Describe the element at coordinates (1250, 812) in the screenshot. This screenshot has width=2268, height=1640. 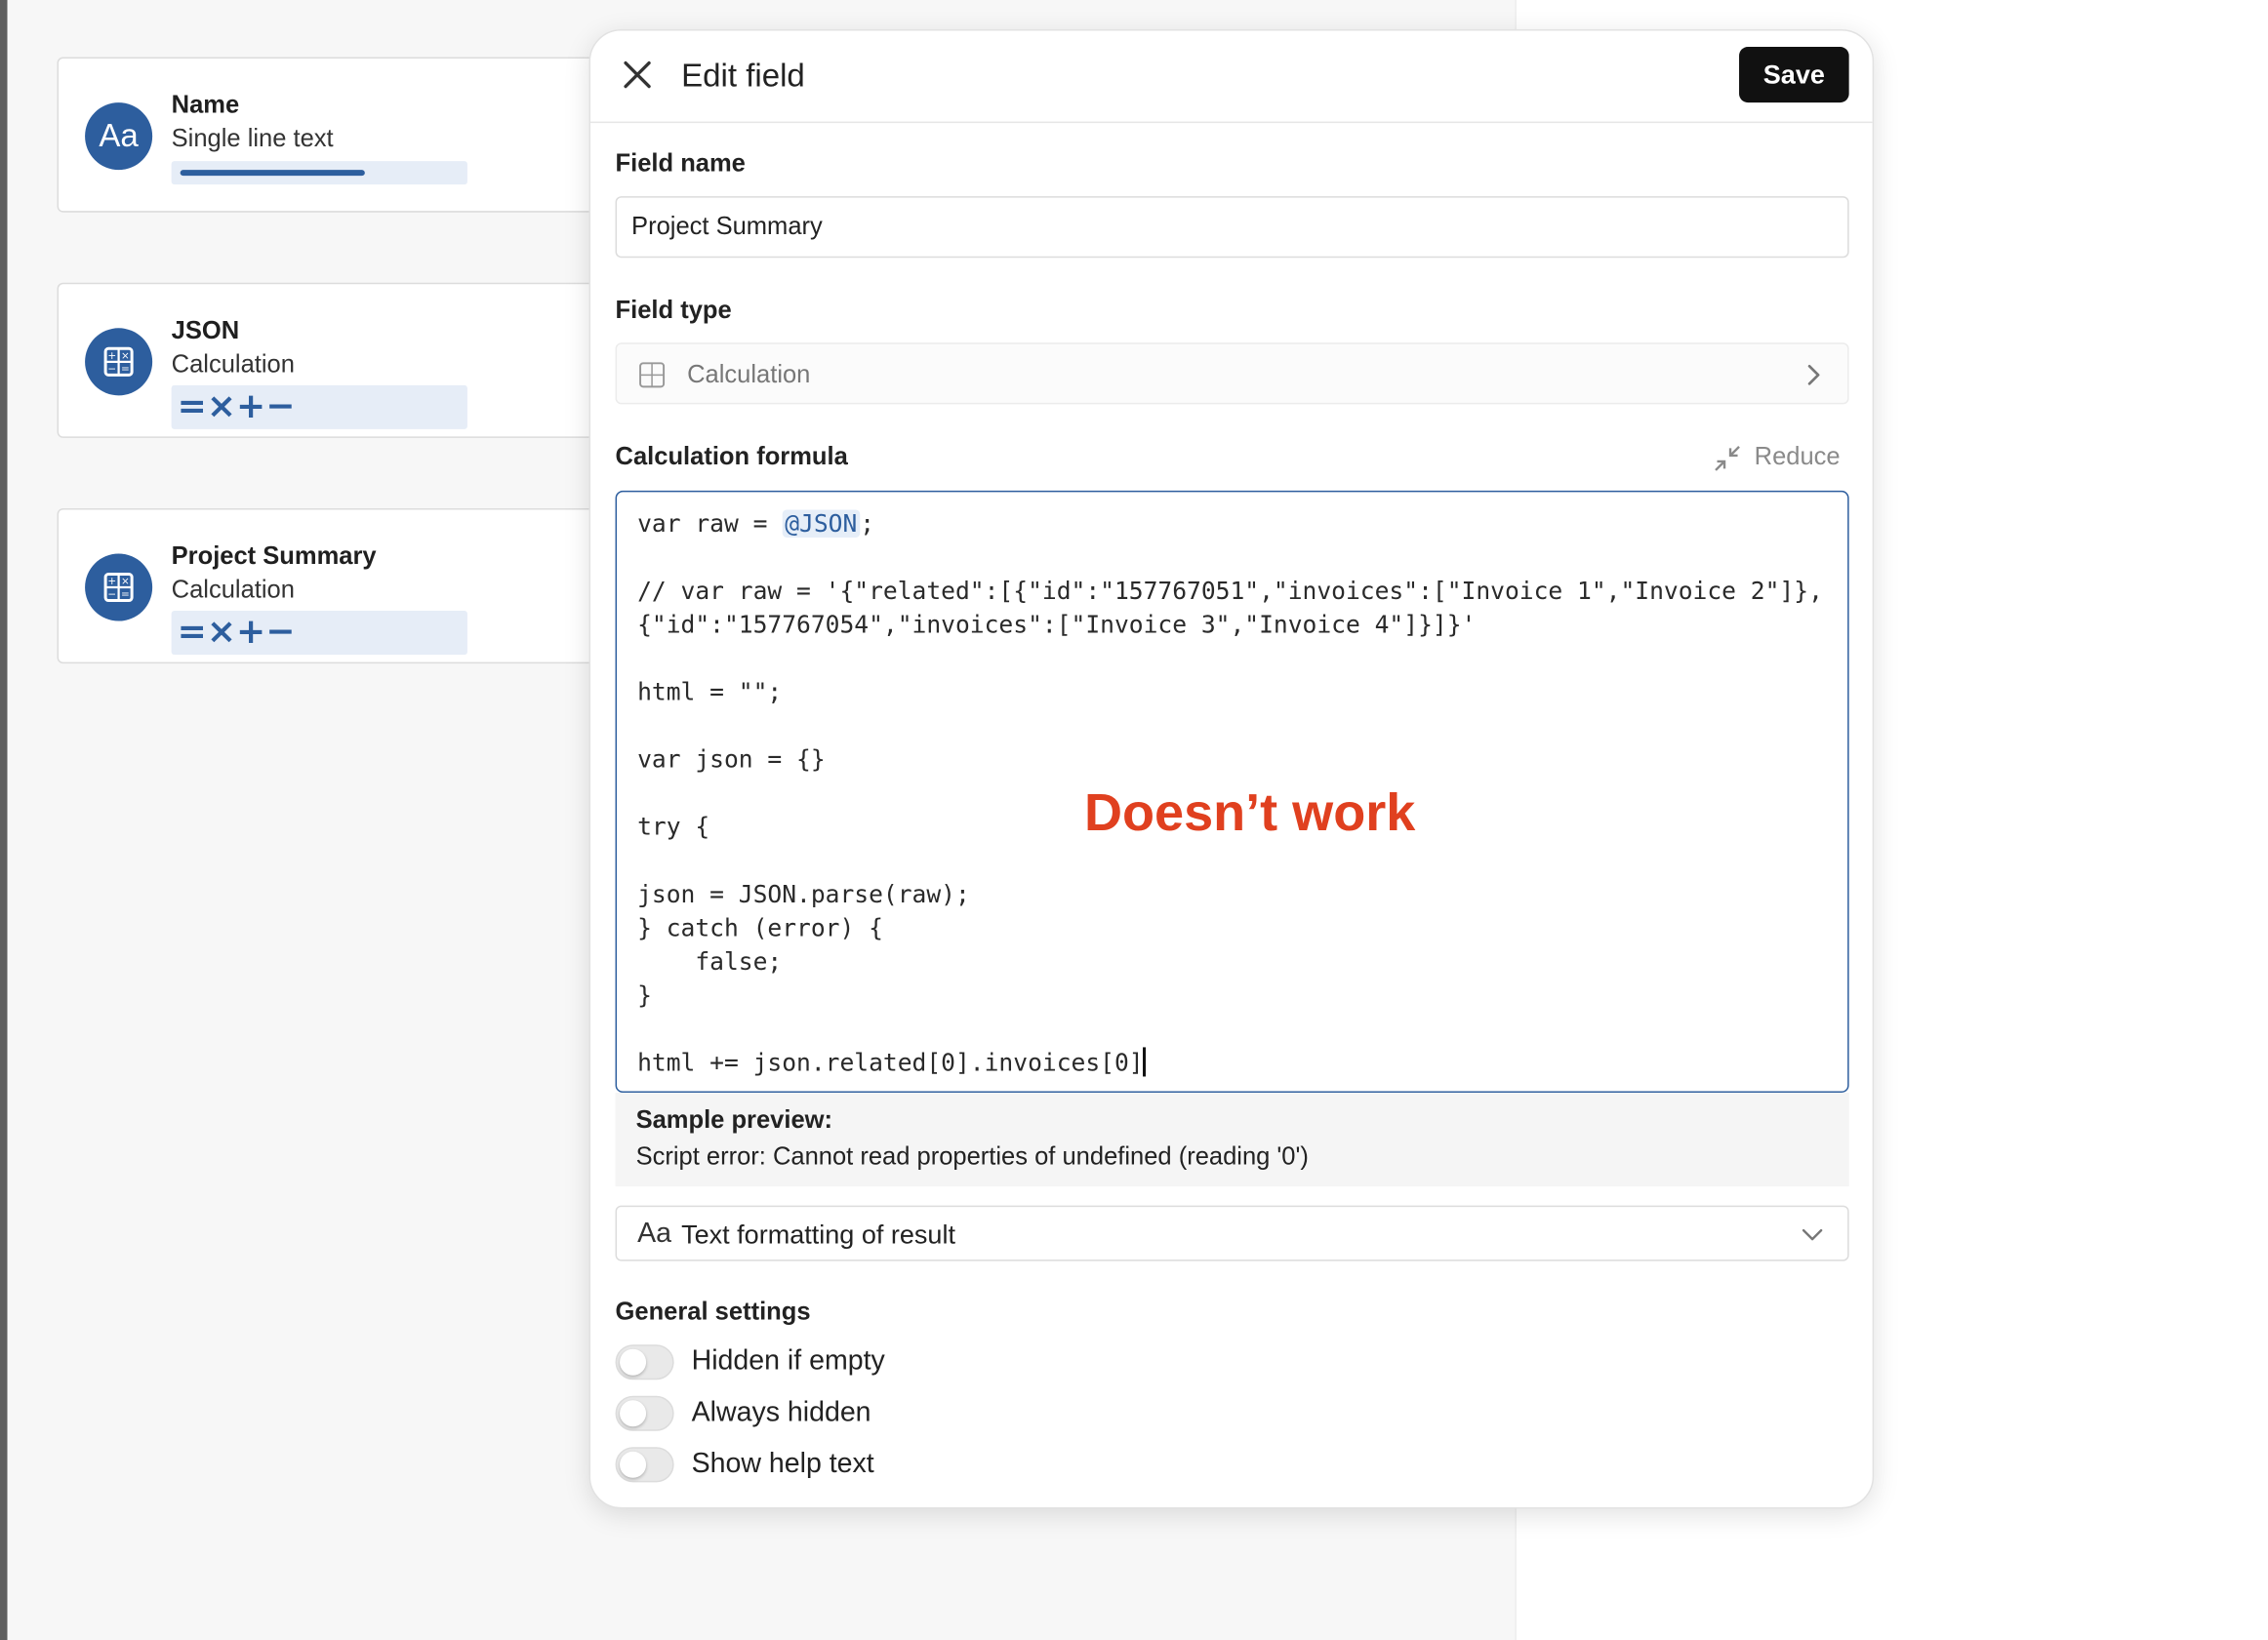
I see `annotation-text: Doesn’t work` at that location.